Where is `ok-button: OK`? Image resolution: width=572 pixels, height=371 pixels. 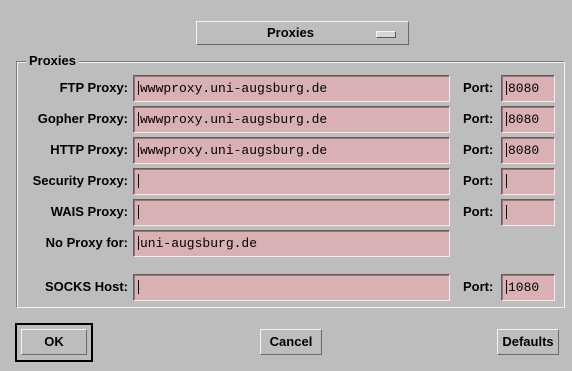 ok-button: OK is located at coordinates (54, 342).